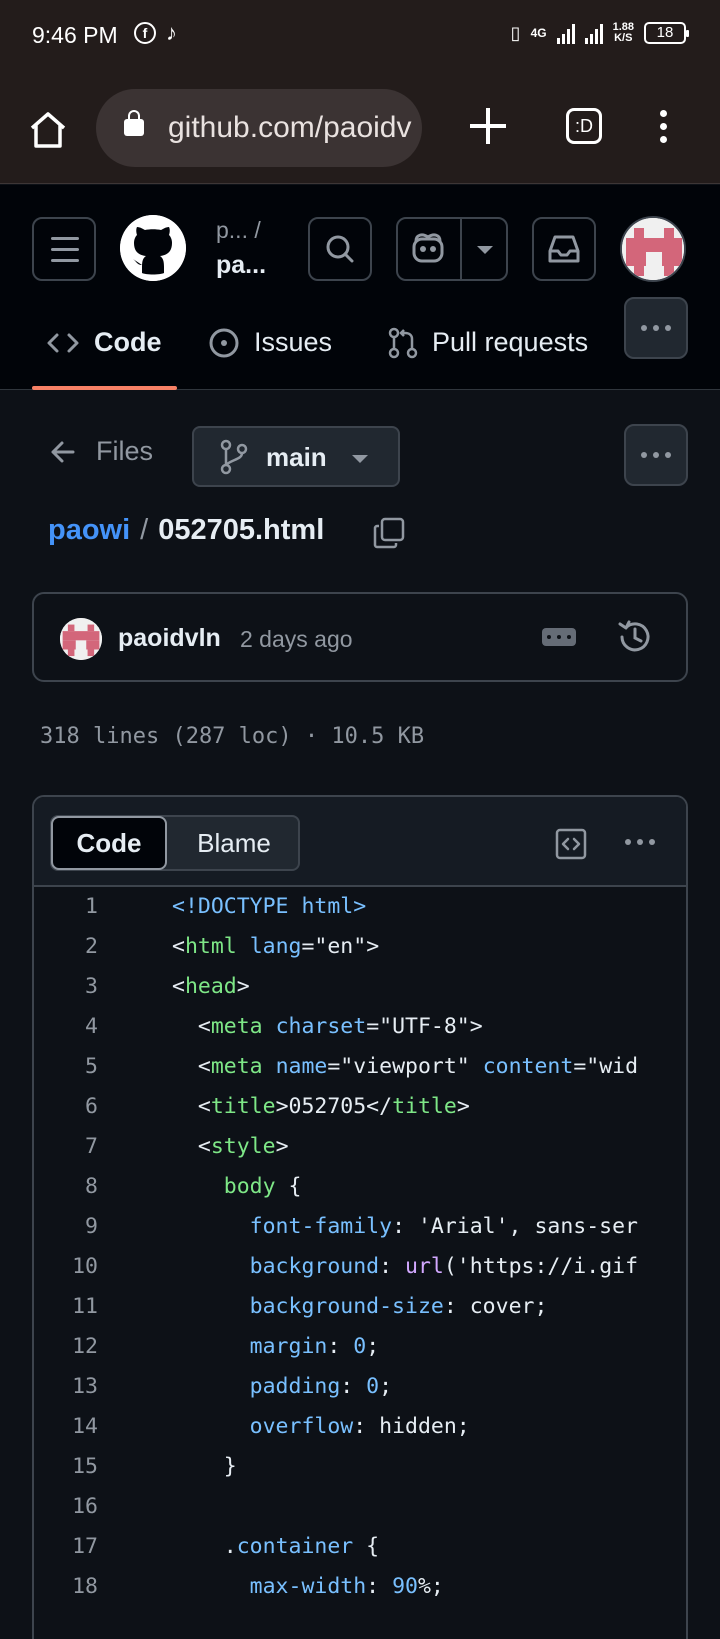 Image resolution: width=720 pixels, height=1639 pixels. I want to click on vibrate-icon: ▯, so click(515, 32).